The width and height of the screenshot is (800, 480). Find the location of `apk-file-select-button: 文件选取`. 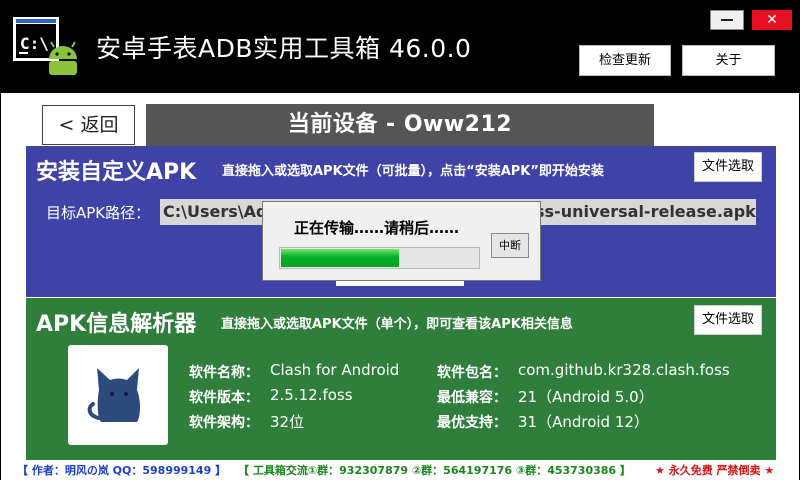

apk-file-select-button: 文件选取 is located at coordinates (728, 320).